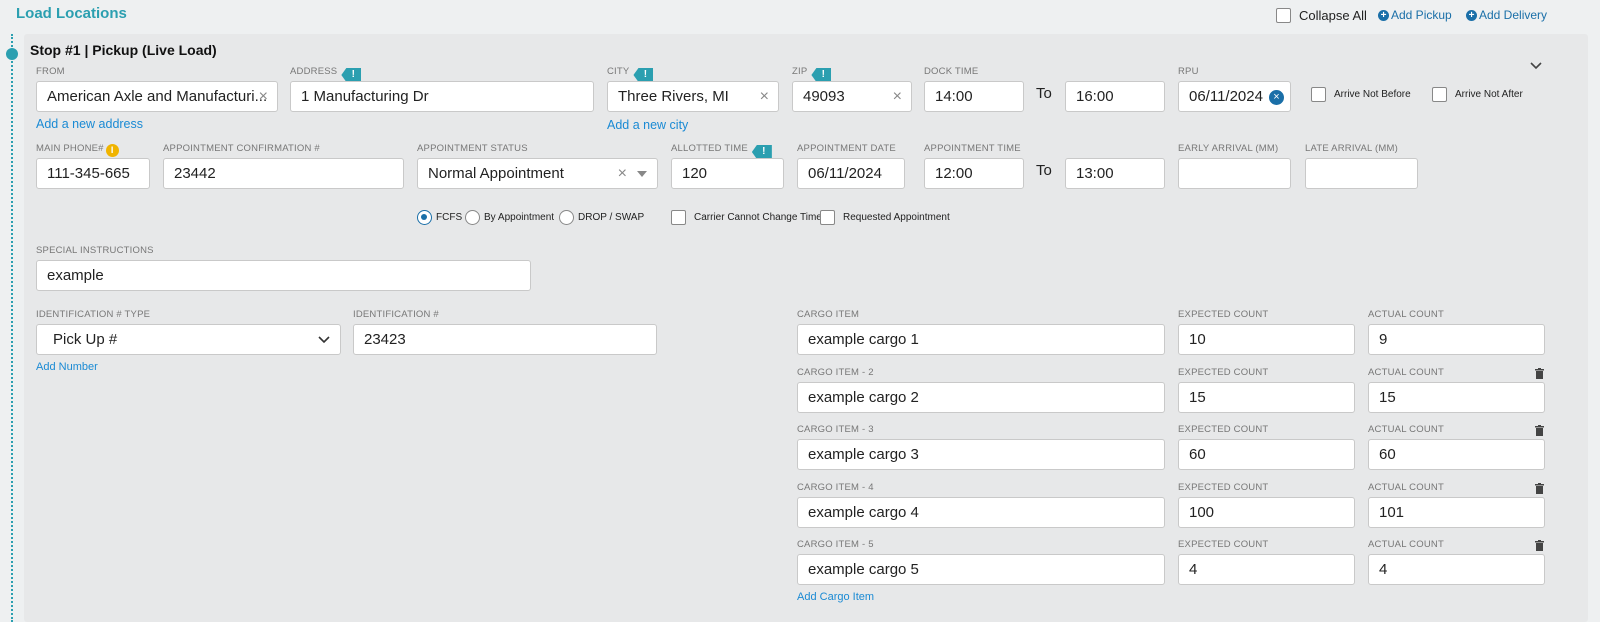  I want to click on id-number-input: 23423, so click(505, 339).